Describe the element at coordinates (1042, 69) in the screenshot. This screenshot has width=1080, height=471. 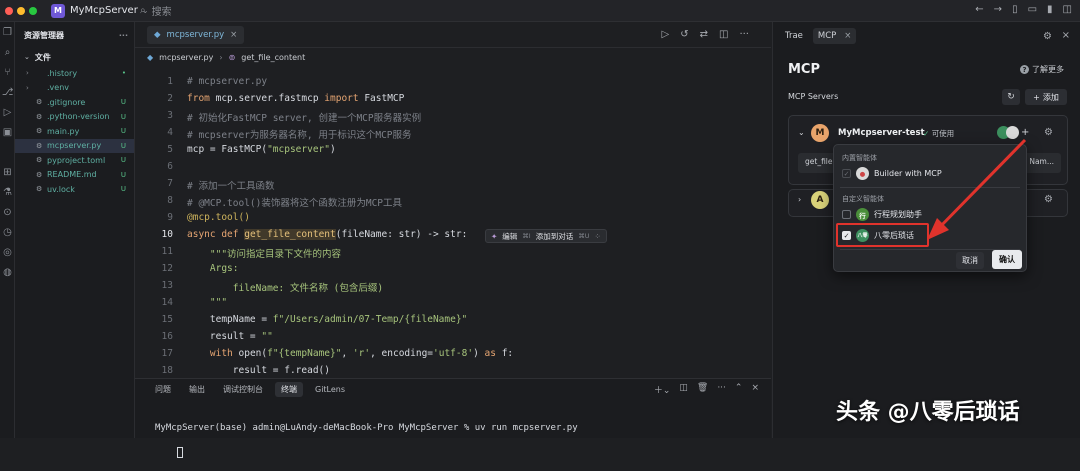
I see `learn-more-link: ? 了解更多` at that location.